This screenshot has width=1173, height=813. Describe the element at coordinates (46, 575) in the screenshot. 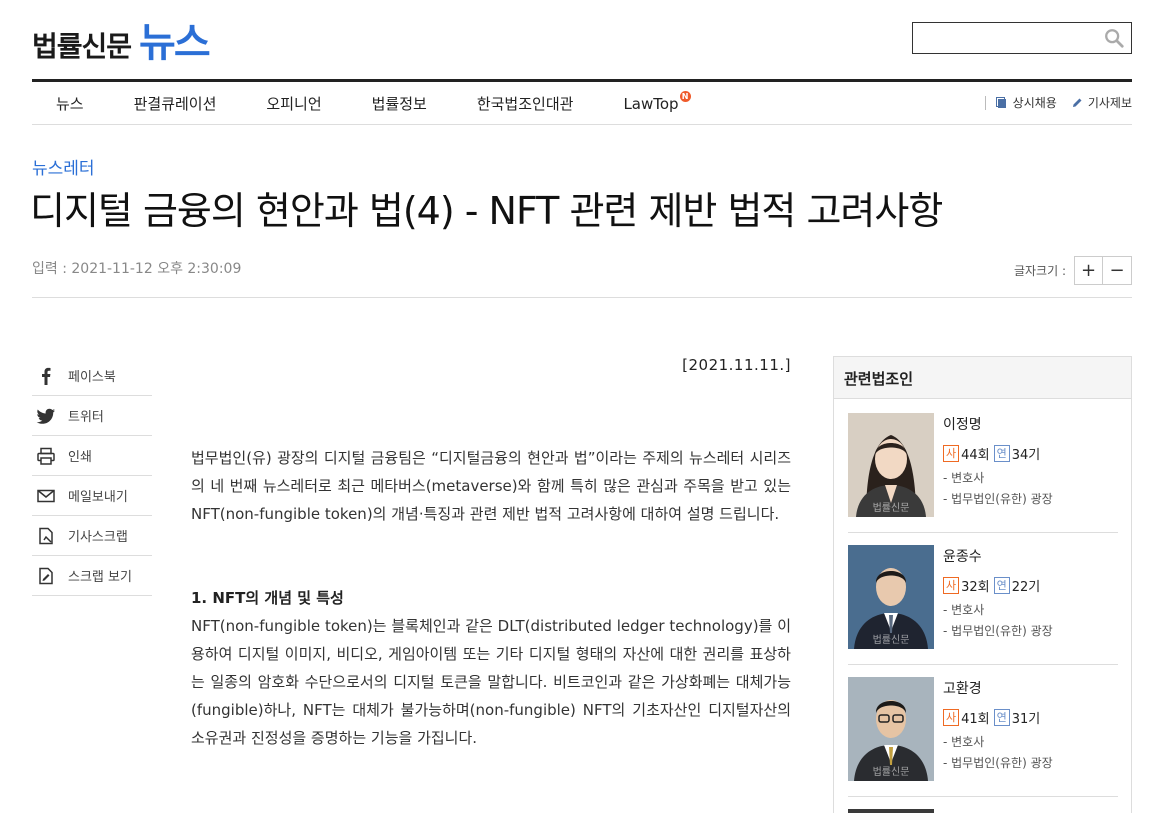

I see `scrap-view-icon` at that location.